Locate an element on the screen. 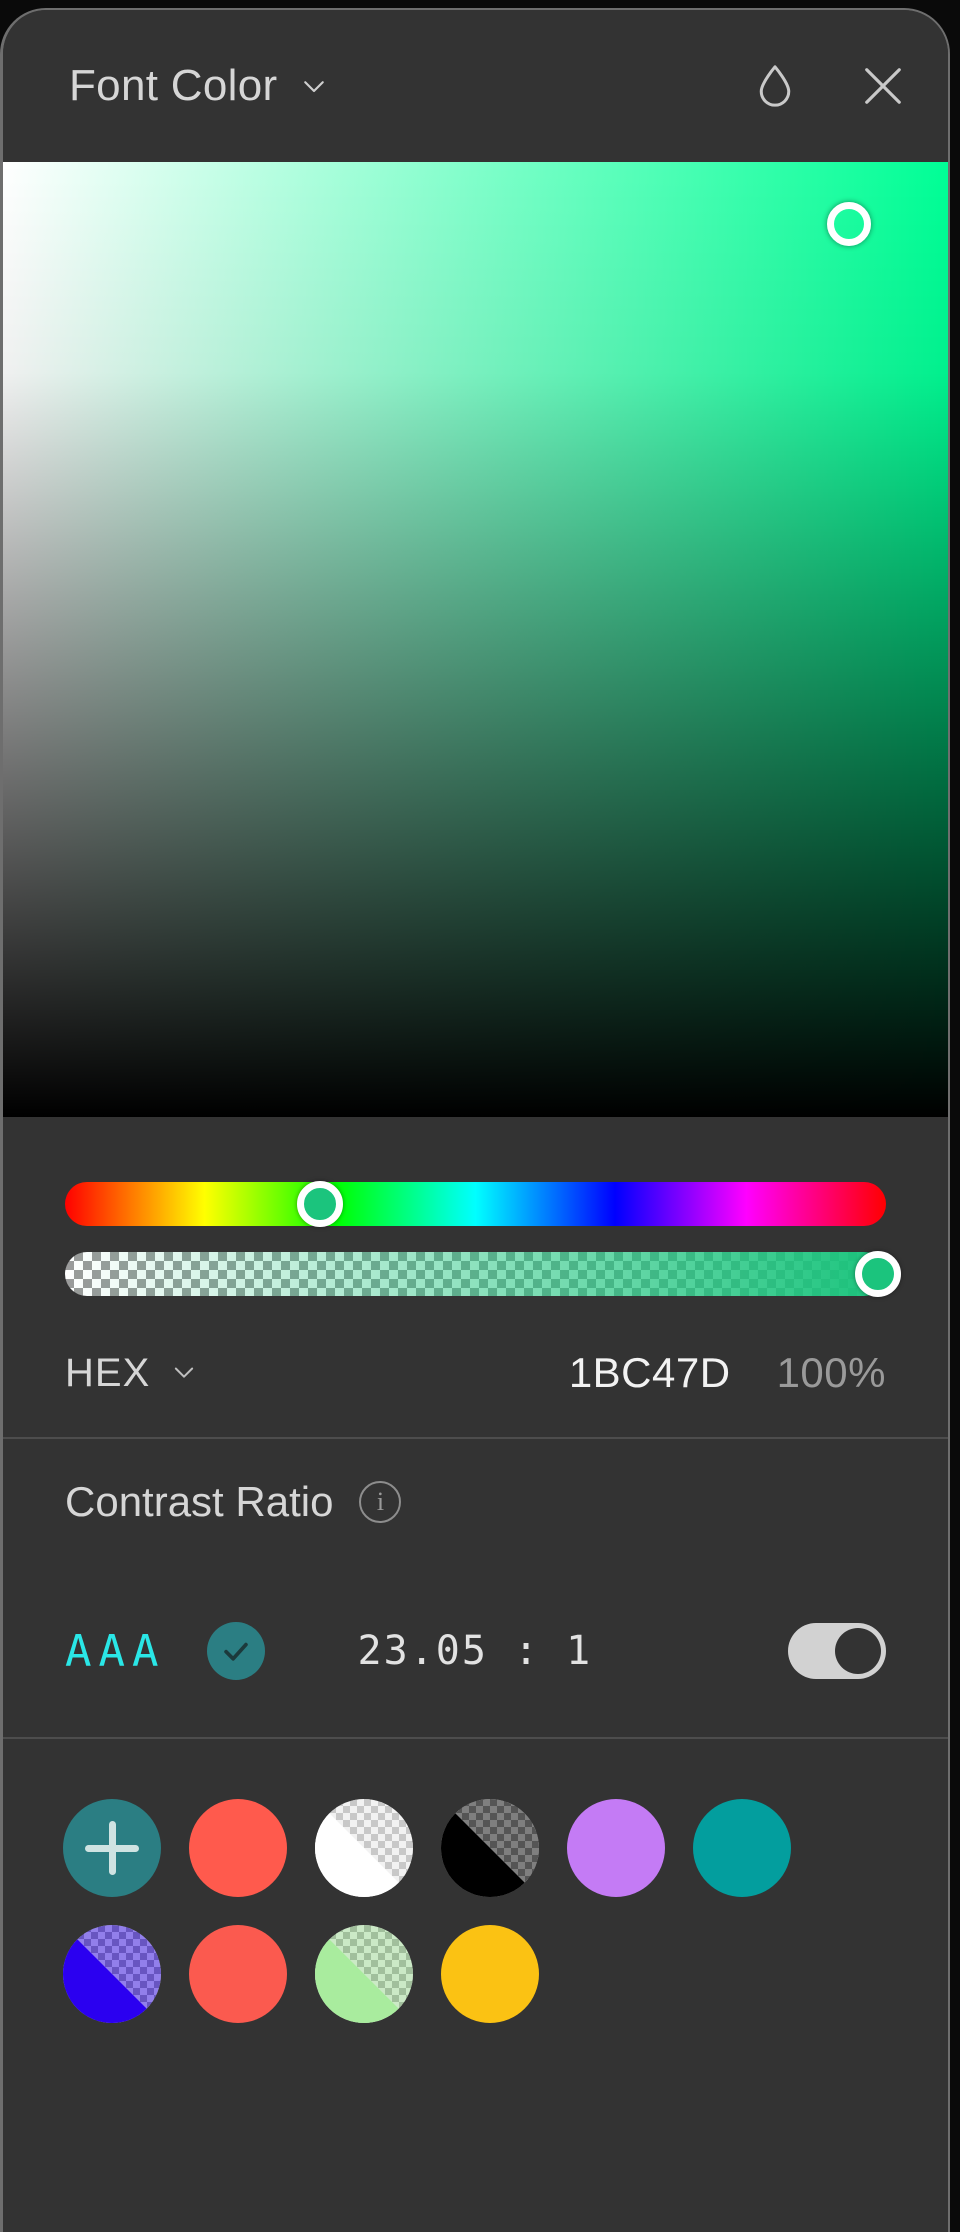 This screenshot has width=960, height=2232. contrast-level-label: AAA is located at coordinates (115, 1651).